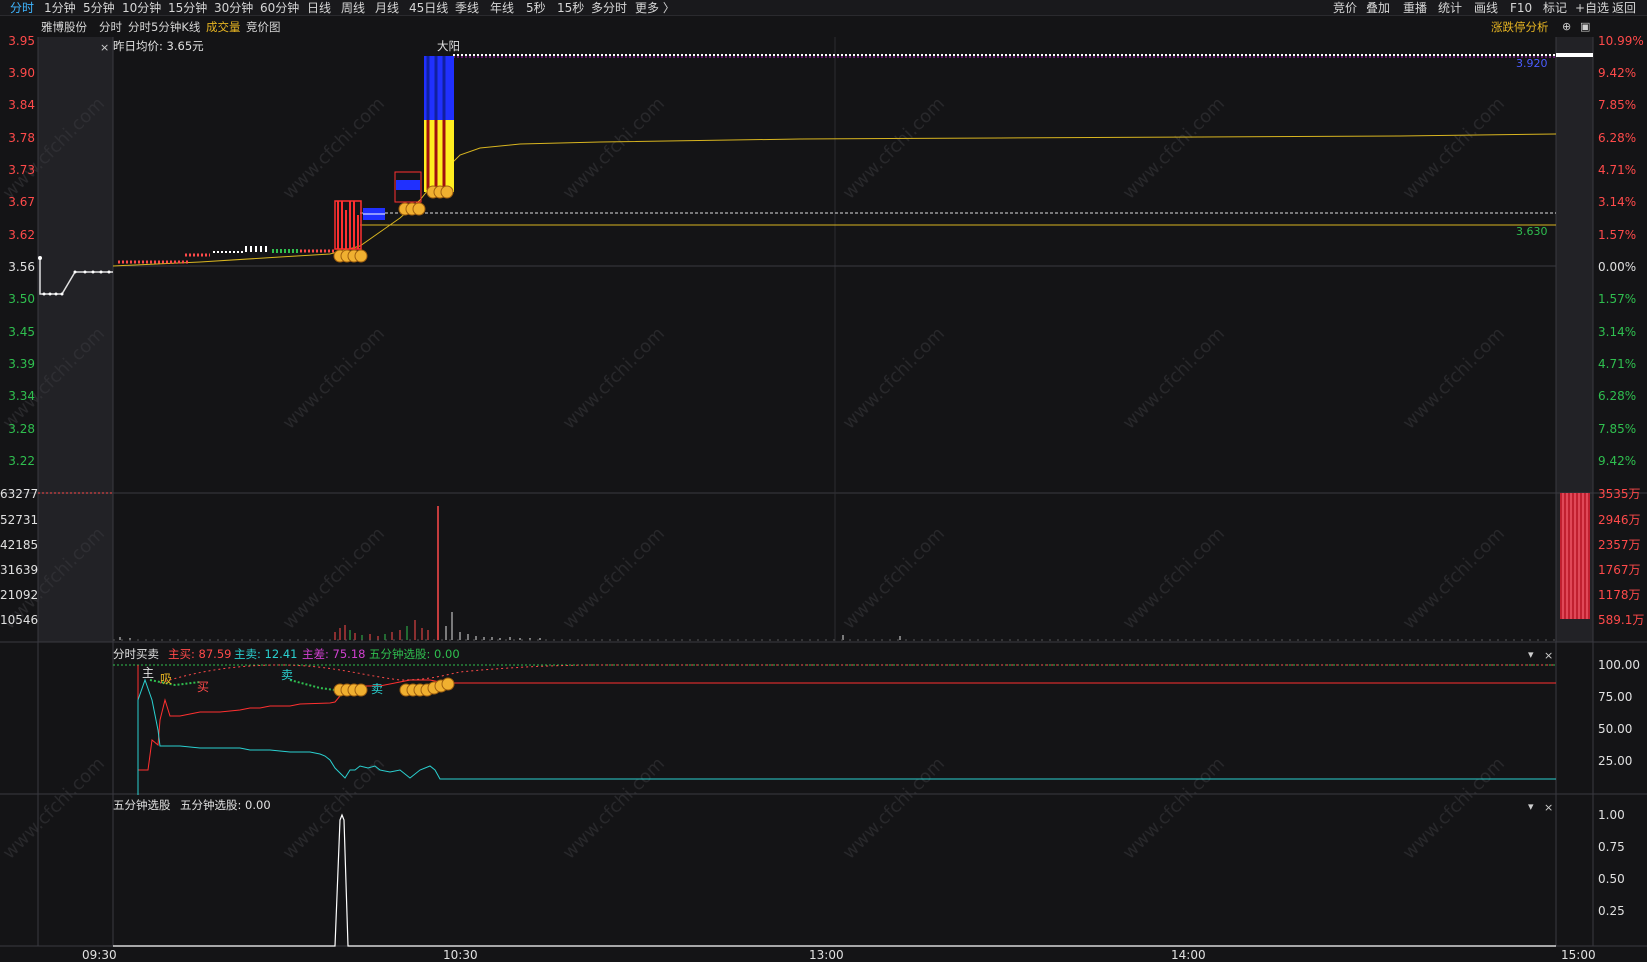 This screenshot has height=962, width=1647. Describe the element at coordinates (21, 202) in the screenshot. I see `price-axis-left: 3.67` at that location.